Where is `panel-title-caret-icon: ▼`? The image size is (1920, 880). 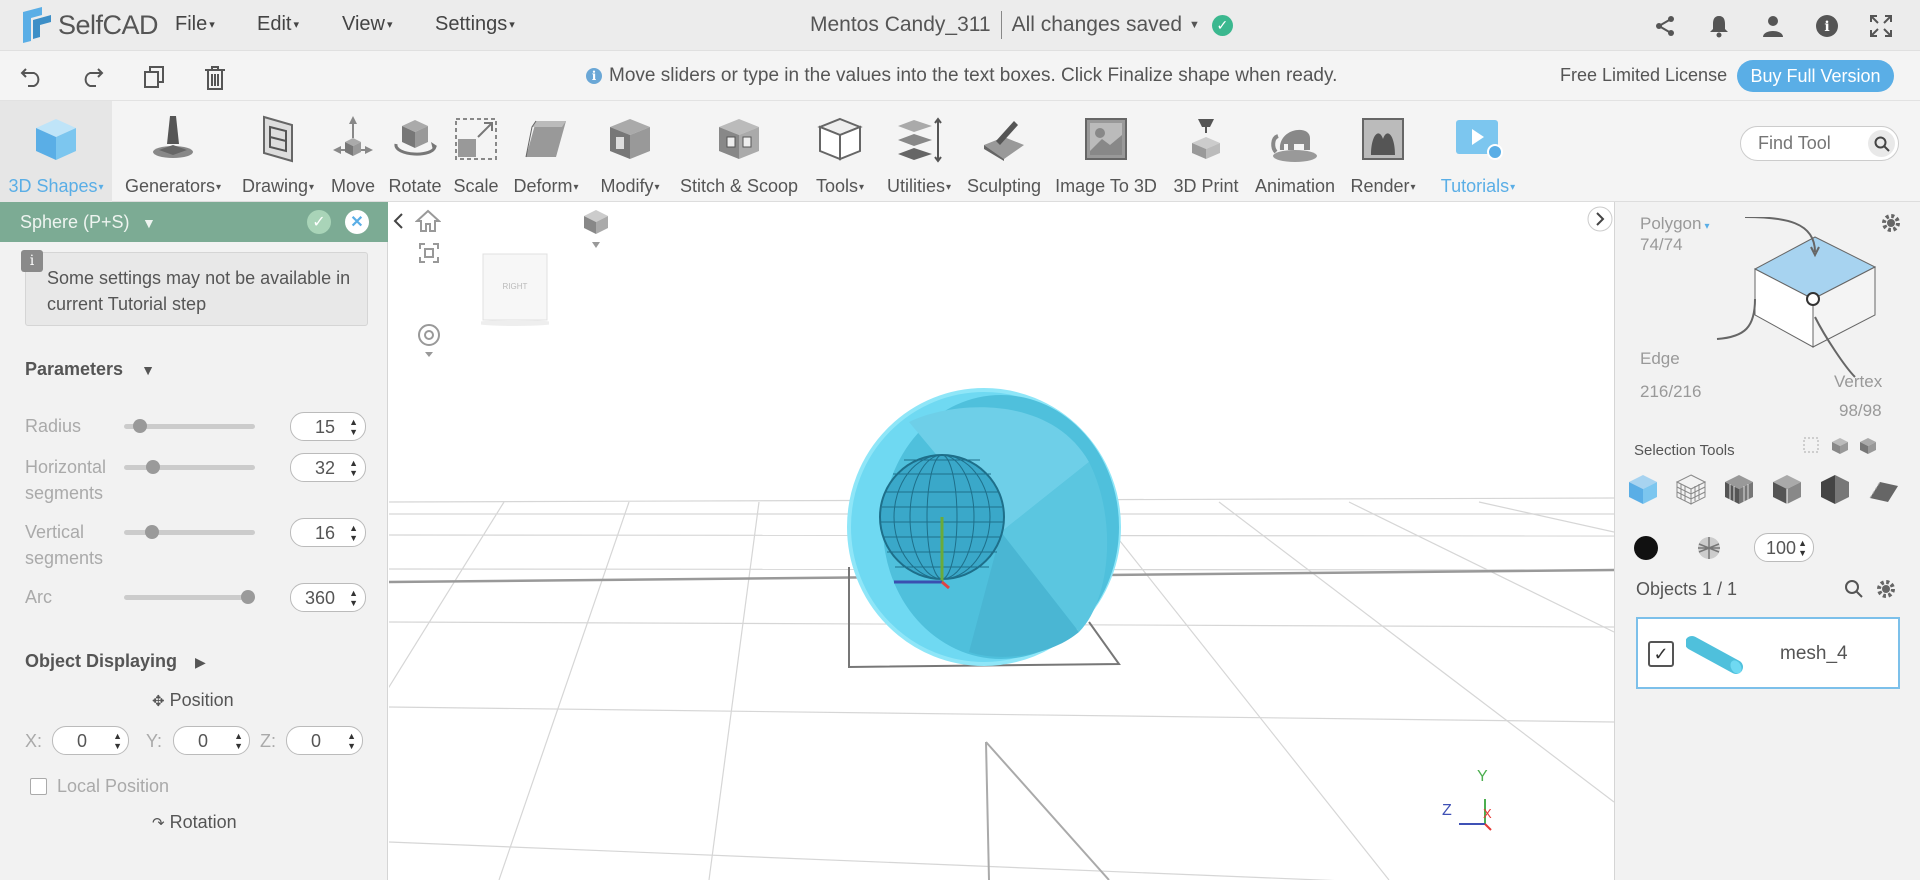 panel-title-caret-icon: ▼ is located at coordinates (149, 223).